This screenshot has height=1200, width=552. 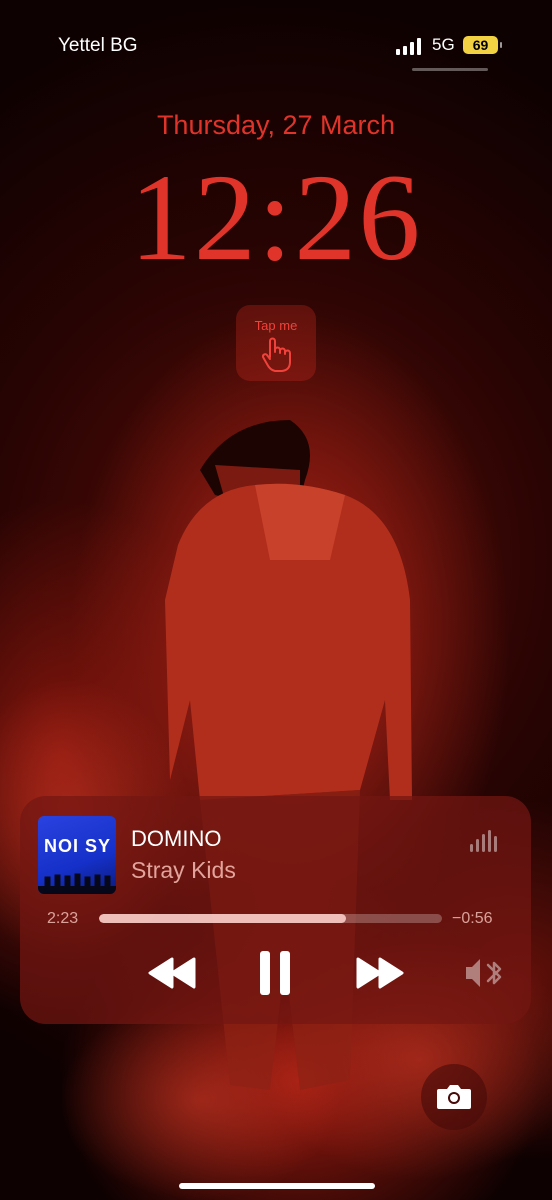 I want to click on bluetooth-audio-icon, so click(x=484, y=973).